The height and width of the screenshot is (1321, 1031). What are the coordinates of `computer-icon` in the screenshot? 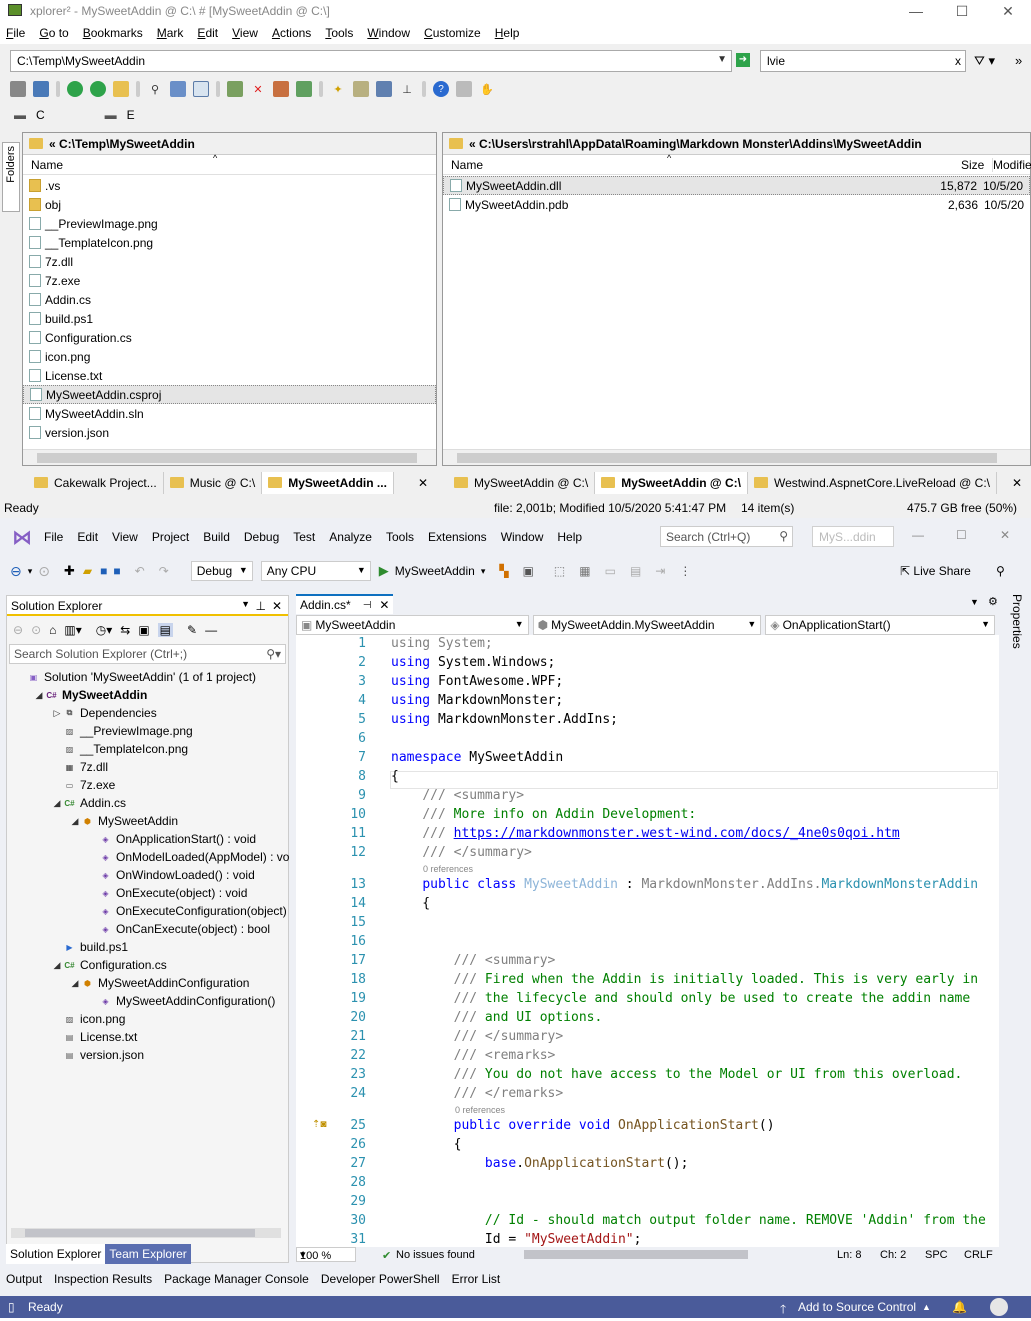 It's located at (41, 89).